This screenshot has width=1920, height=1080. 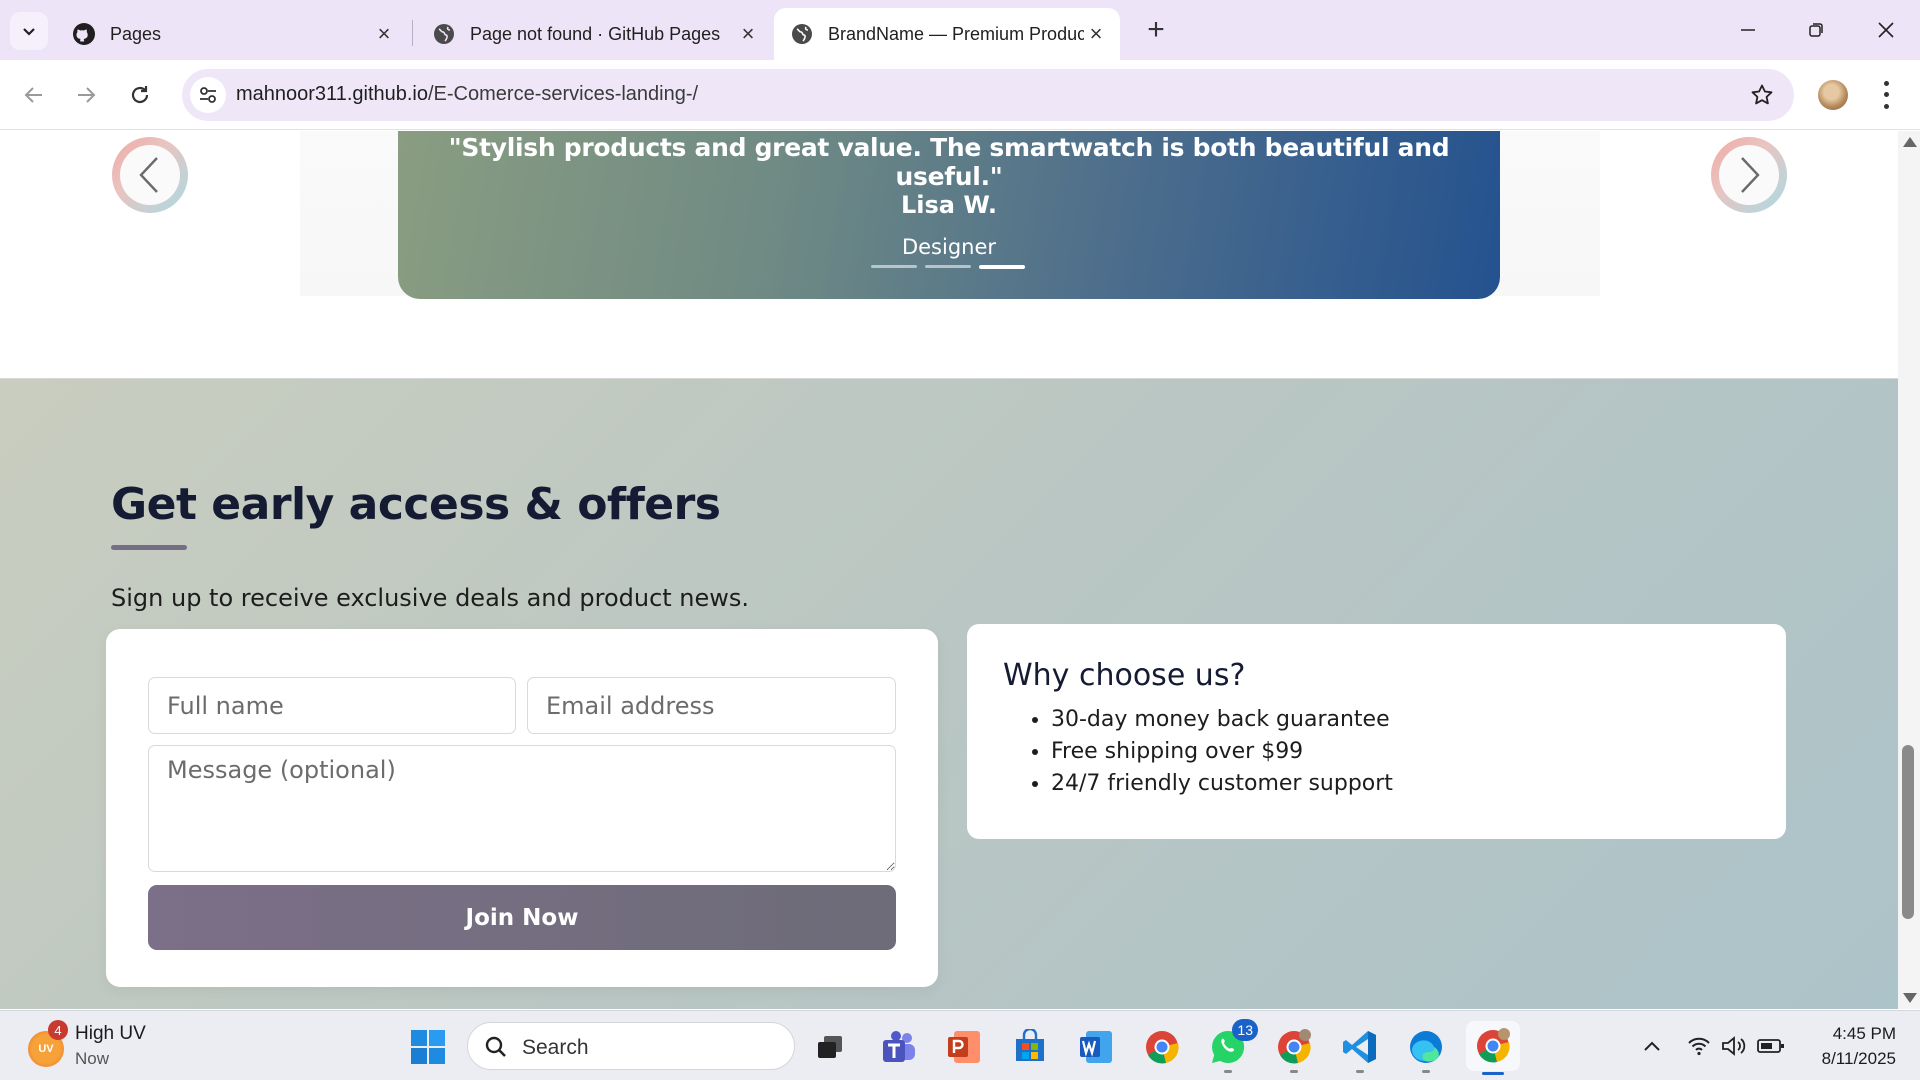 I want to click on carousel-indicators, so click(x=948, y=267).